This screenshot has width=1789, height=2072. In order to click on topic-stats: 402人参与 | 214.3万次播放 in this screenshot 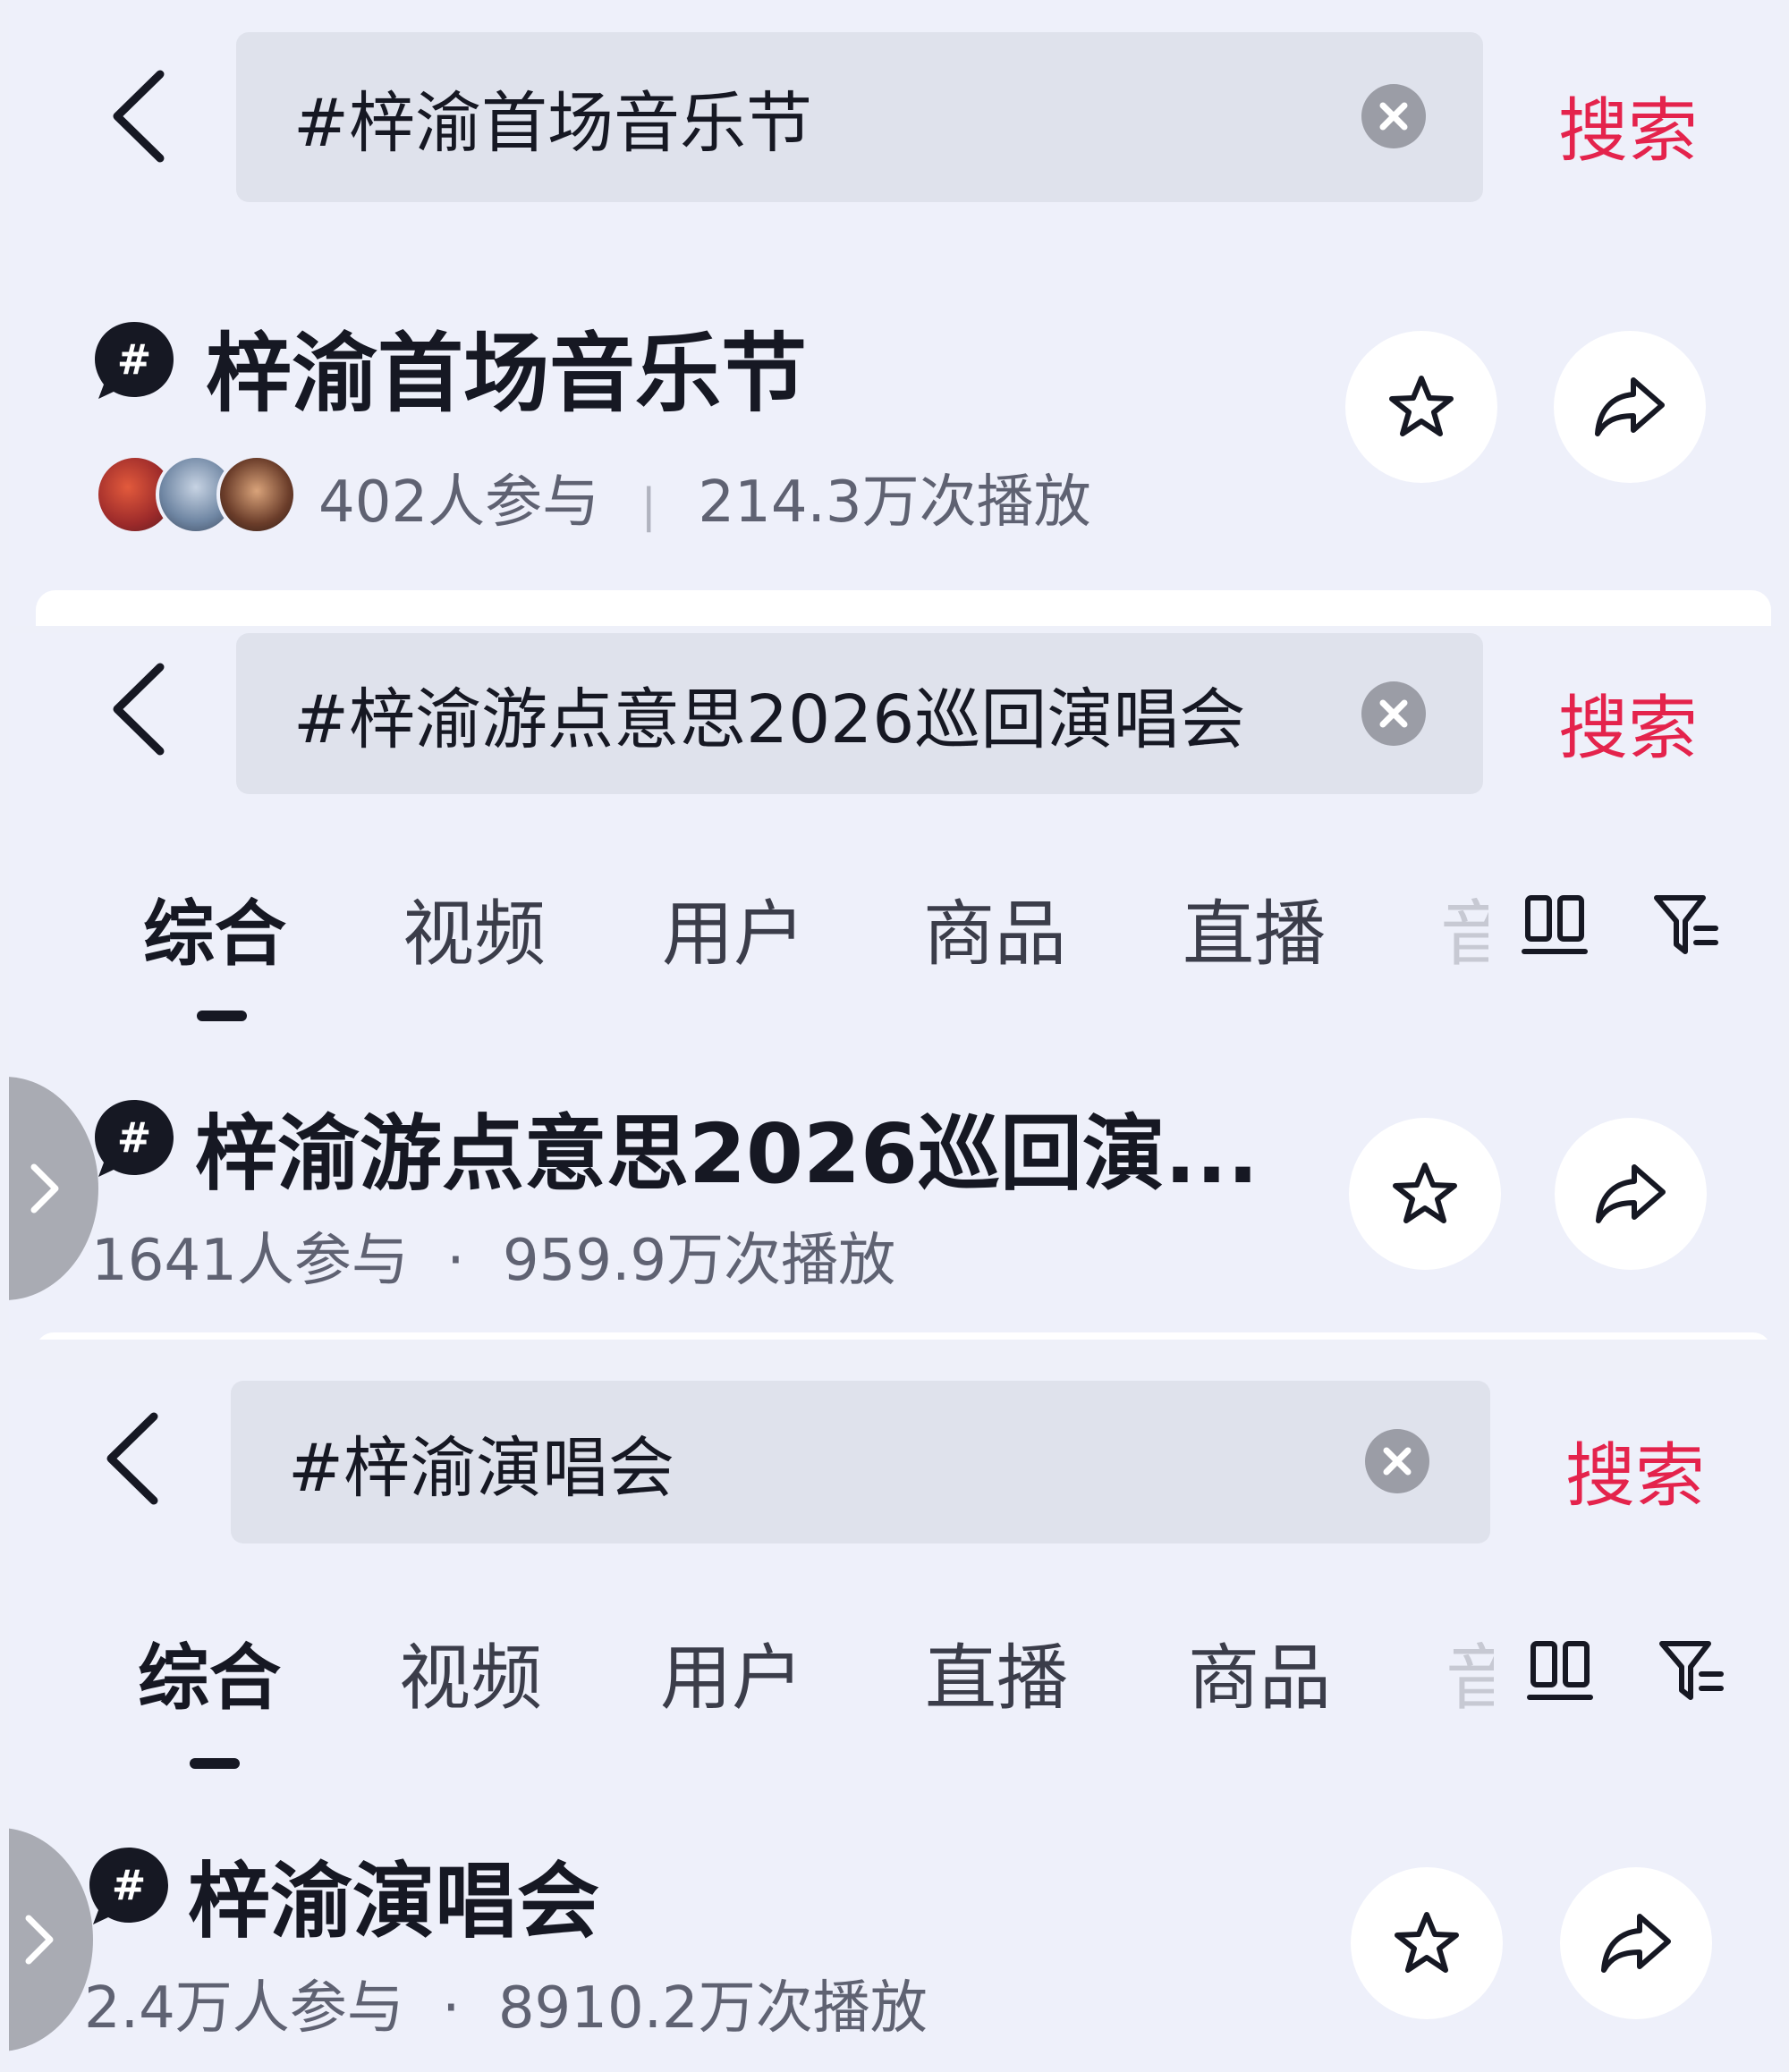, I will do `click(704, 497)`.